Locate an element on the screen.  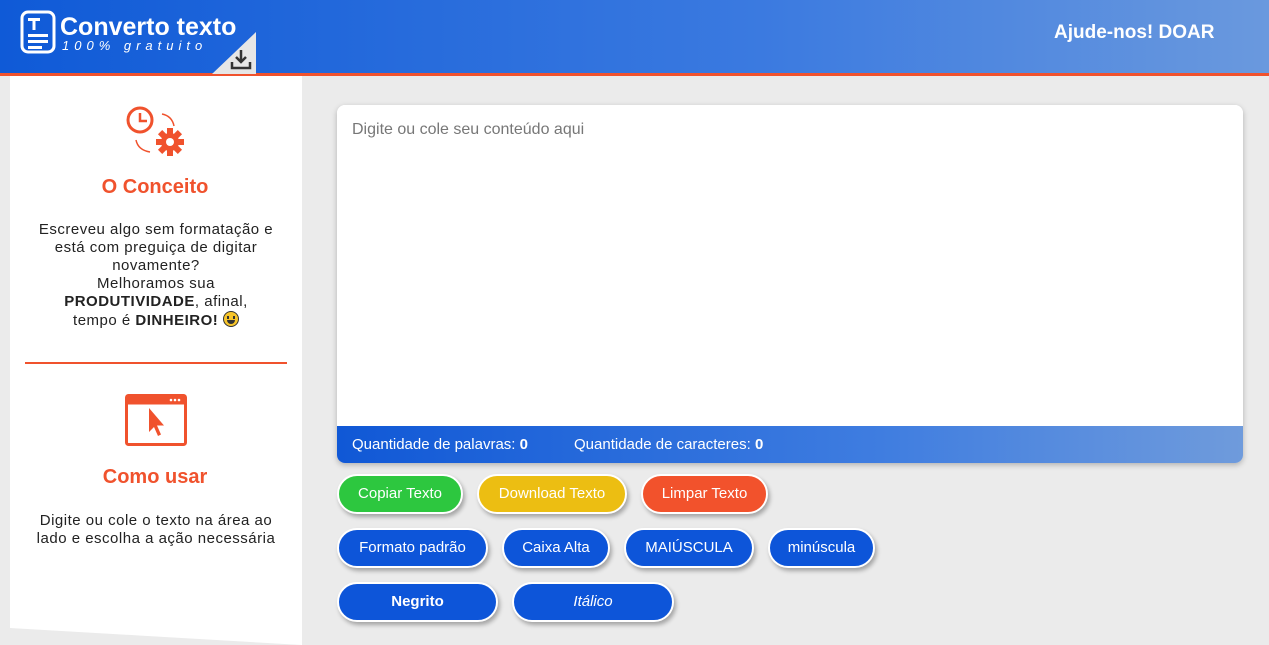
concept-line-2: Melhoramos sua is located at coordinates (156, 283).